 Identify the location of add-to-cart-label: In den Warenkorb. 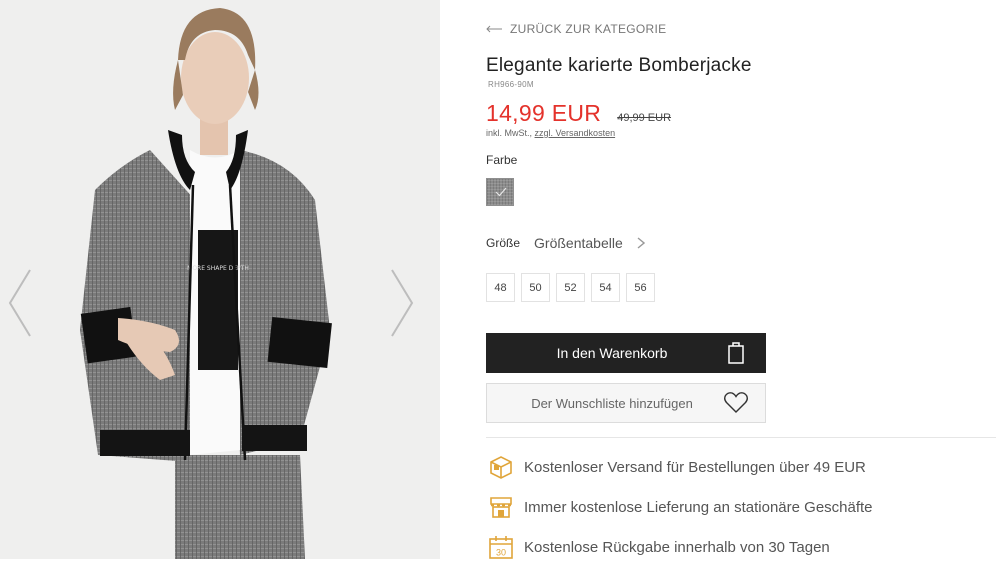
(612, 353).